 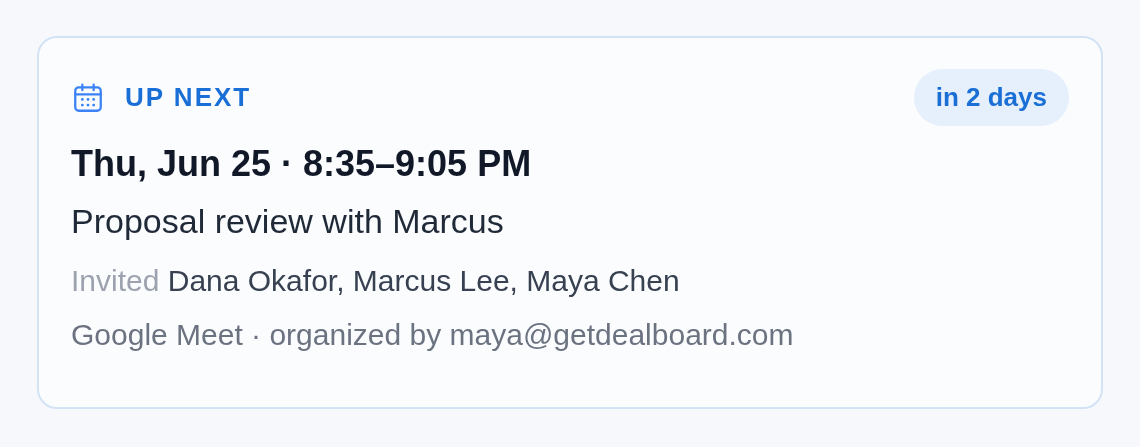 I want to click on event-details: Google Meet · organized by maya@getdealboard.com, so click(x=433, y=335).